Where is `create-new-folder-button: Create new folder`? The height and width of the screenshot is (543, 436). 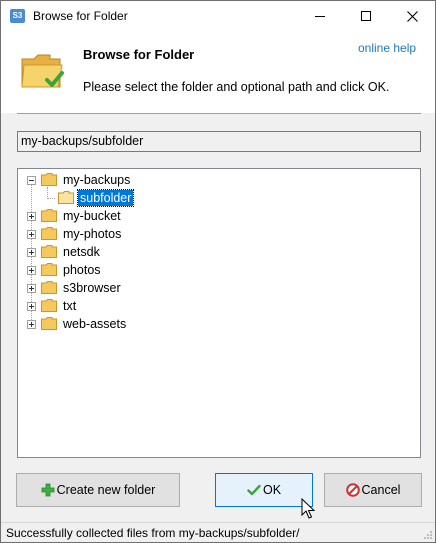
create-new-folder-button: Create new folder is located at coordinates (98, 490).